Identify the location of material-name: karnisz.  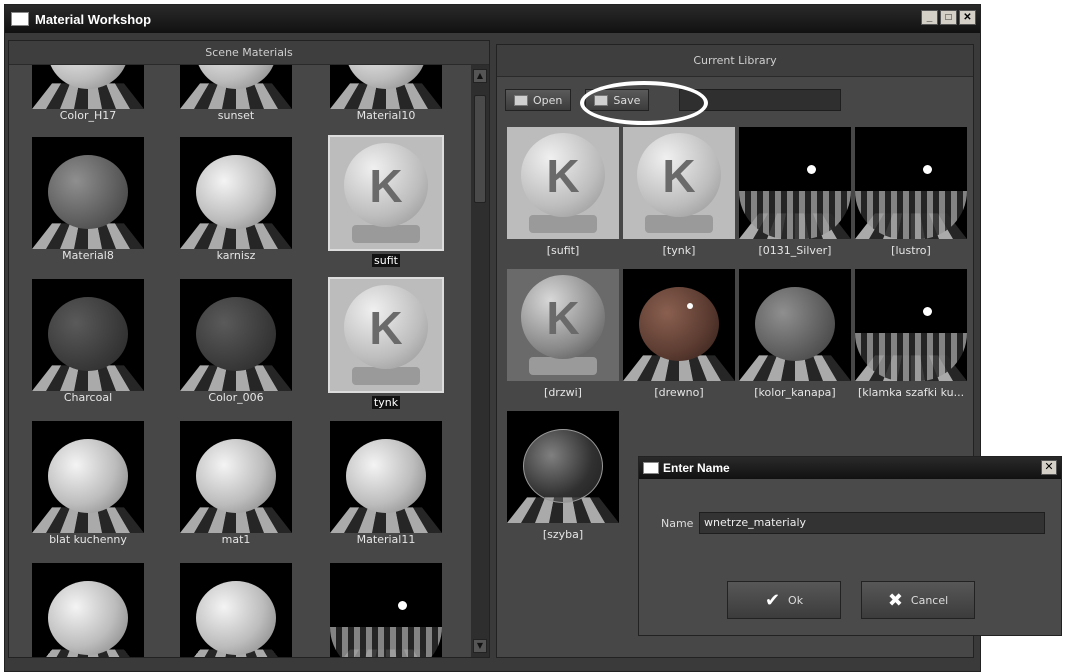
(236, 255).